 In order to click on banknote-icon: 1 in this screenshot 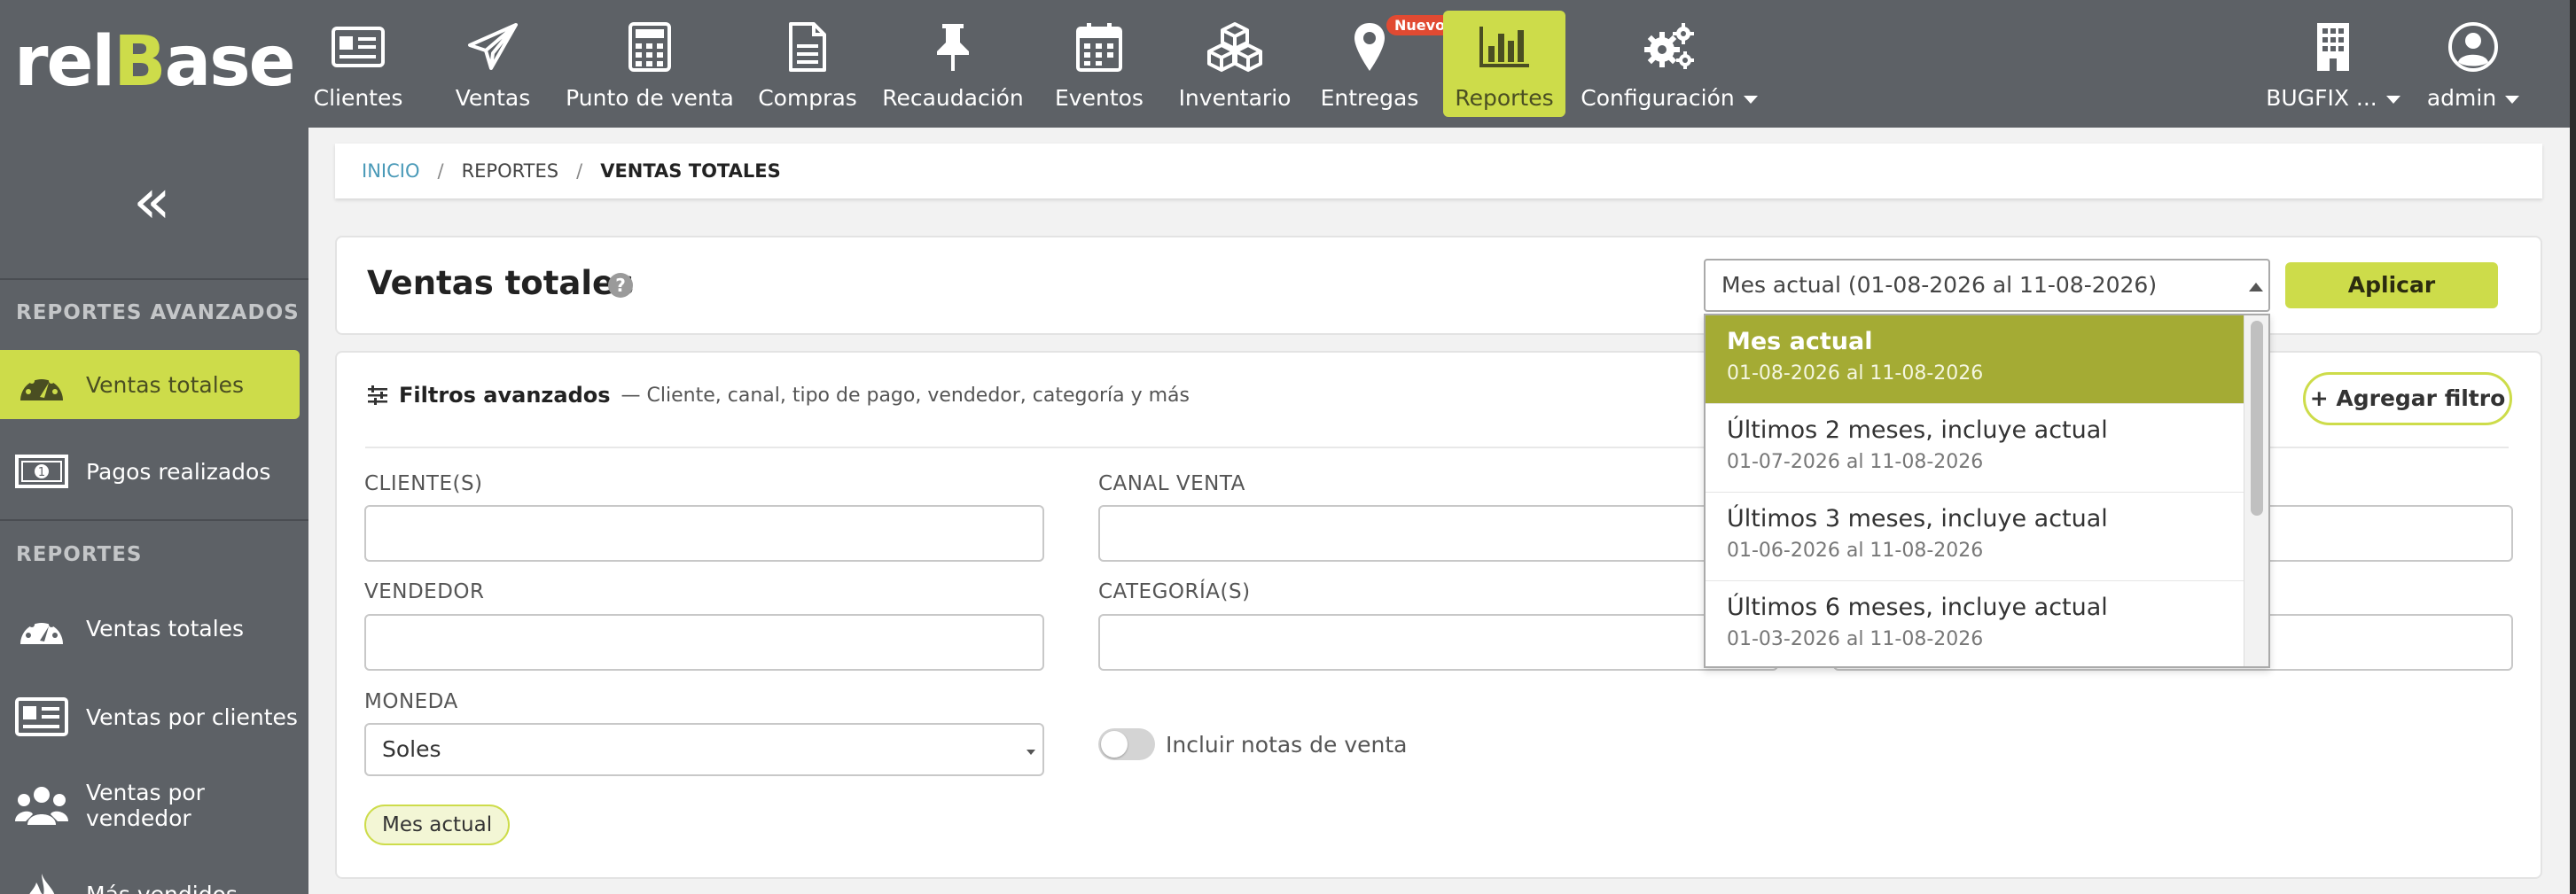, I will do `click(41, 472)`.